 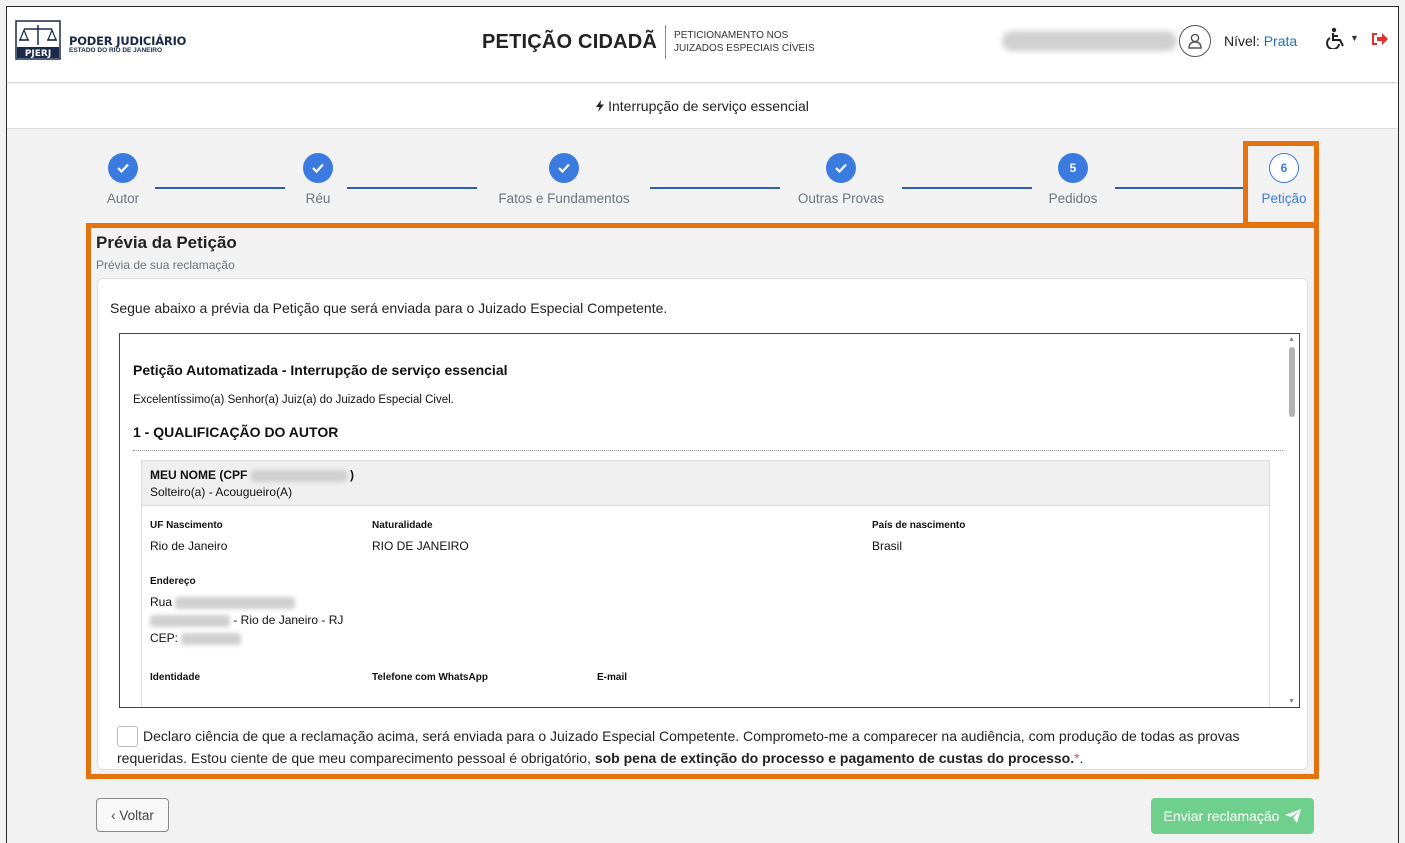 I want to click on step-fatos-fundamentos: Fatos e Fundamentos, so click(x=564, y=179).